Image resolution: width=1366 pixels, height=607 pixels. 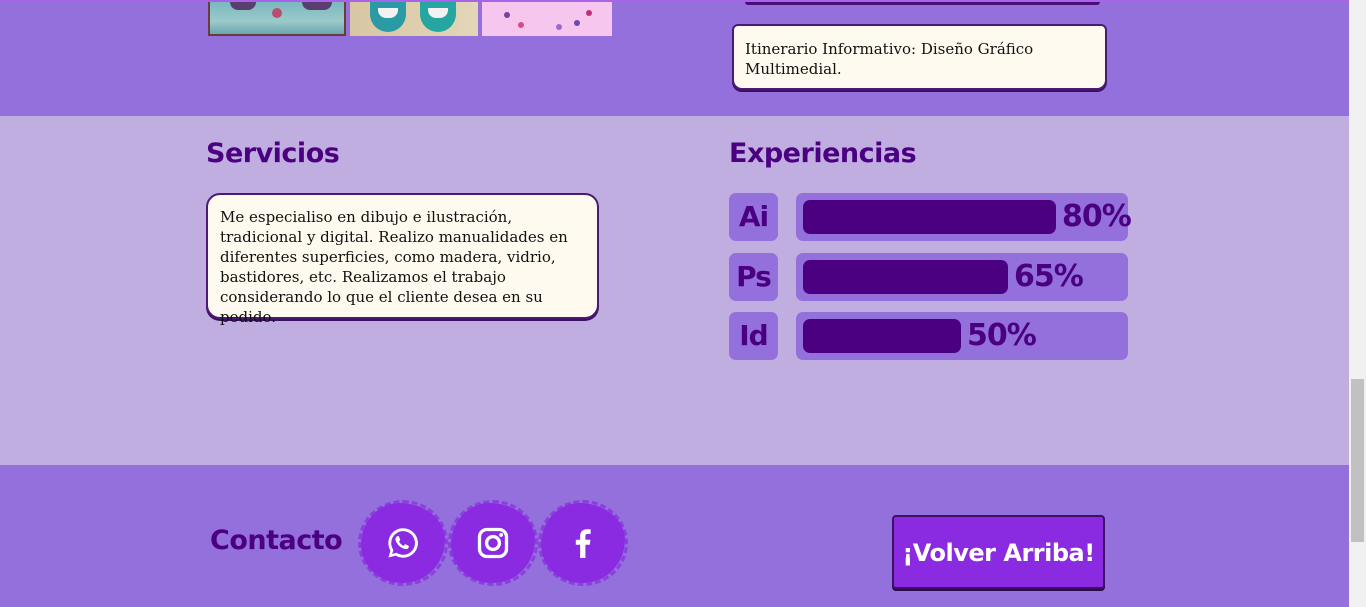 What do you see at coordinates (823, 153) in the screenshot?
I see `experiencias-title: Experiencias` at bounding box center [823, 153].